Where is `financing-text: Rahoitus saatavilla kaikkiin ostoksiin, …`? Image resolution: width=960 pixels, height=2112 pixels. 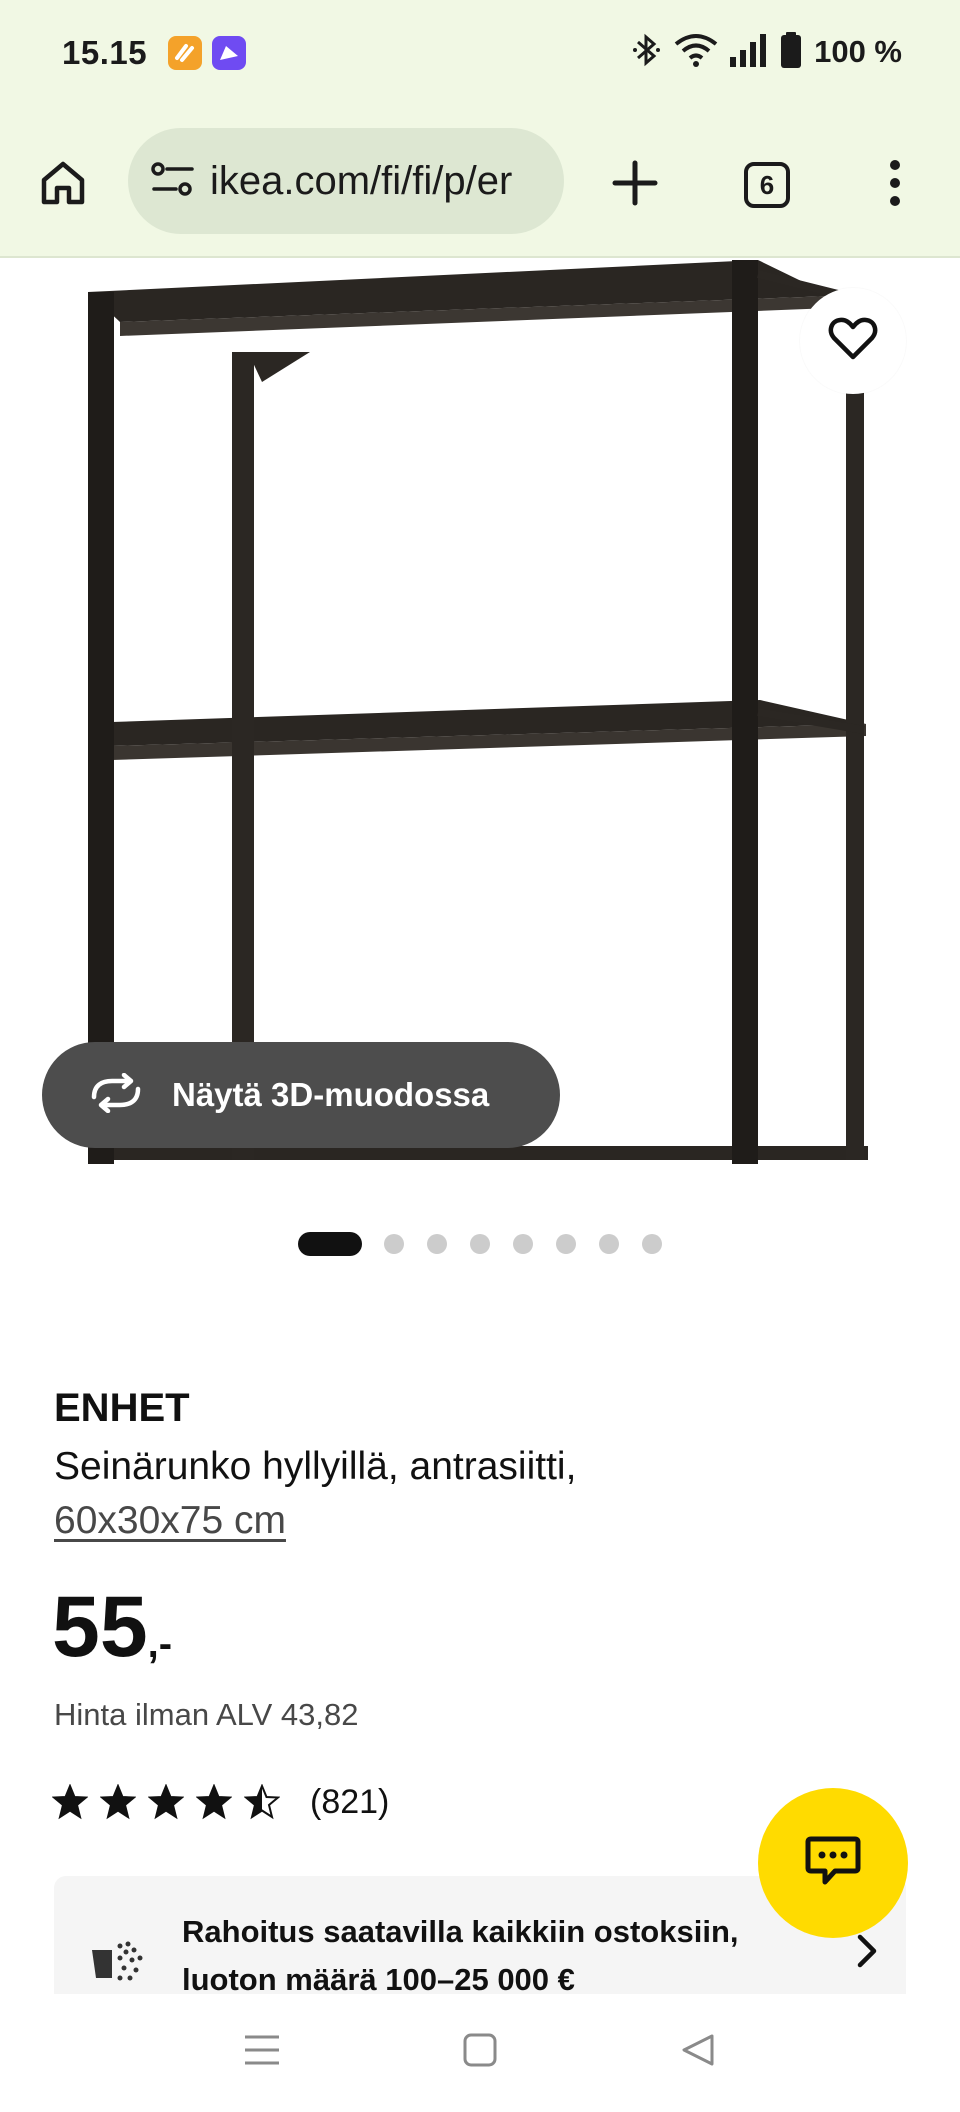
financing-text: Rahoitus saatavilla kaikkiin ostoksiin, … is located at coordinates (460, 1954).